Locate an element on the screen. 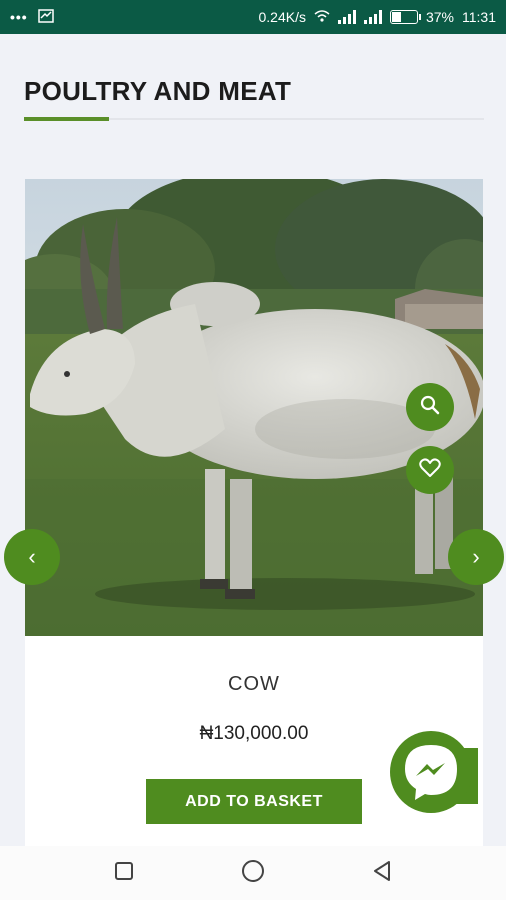 The width and height of the screenshot is (506, 900). recent-apps-icon is located at coordinates (124, 873).